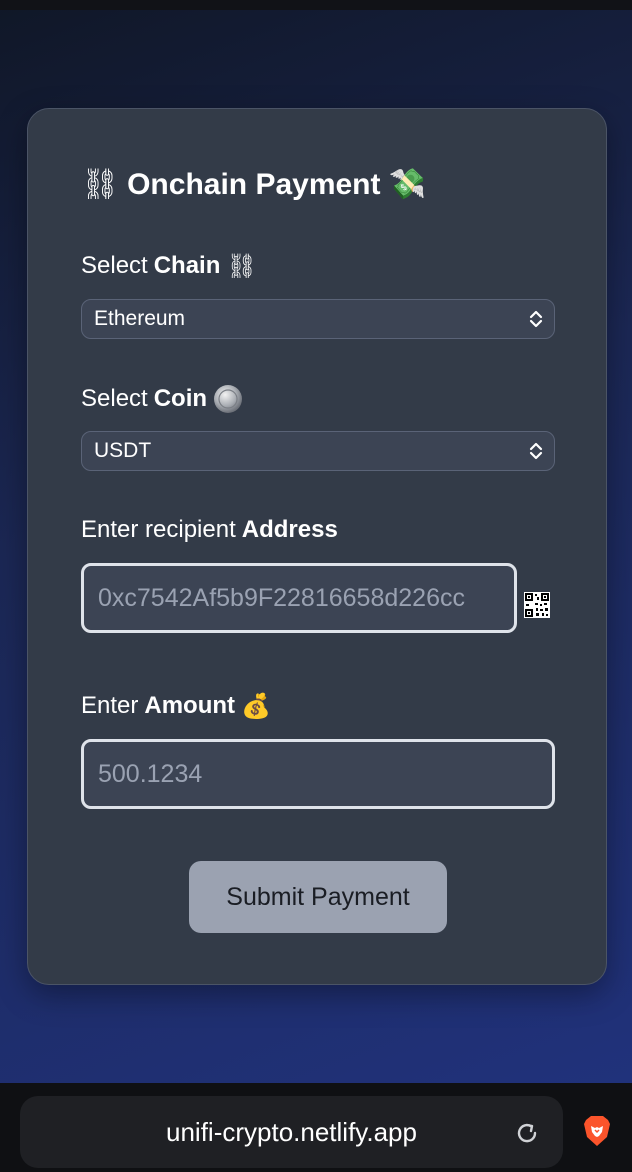 Image resolution: width=632 pixels, height=1172 pixels. Describe the element at coordinates (228, 399) in the screenshot. I see `coin-icon` at that location.